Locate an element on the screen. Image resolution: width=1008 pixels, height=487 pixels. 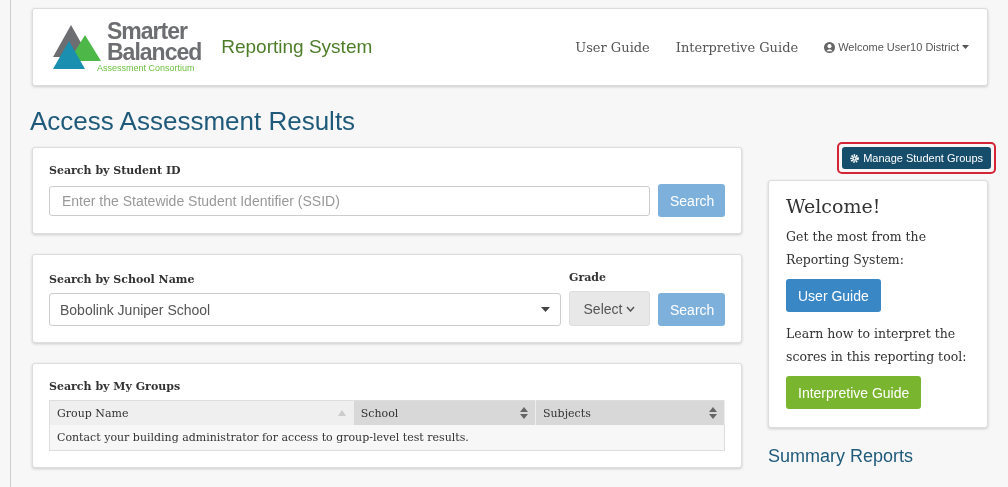
field-label: Search by Student ID is located at coordinates (115, 170).